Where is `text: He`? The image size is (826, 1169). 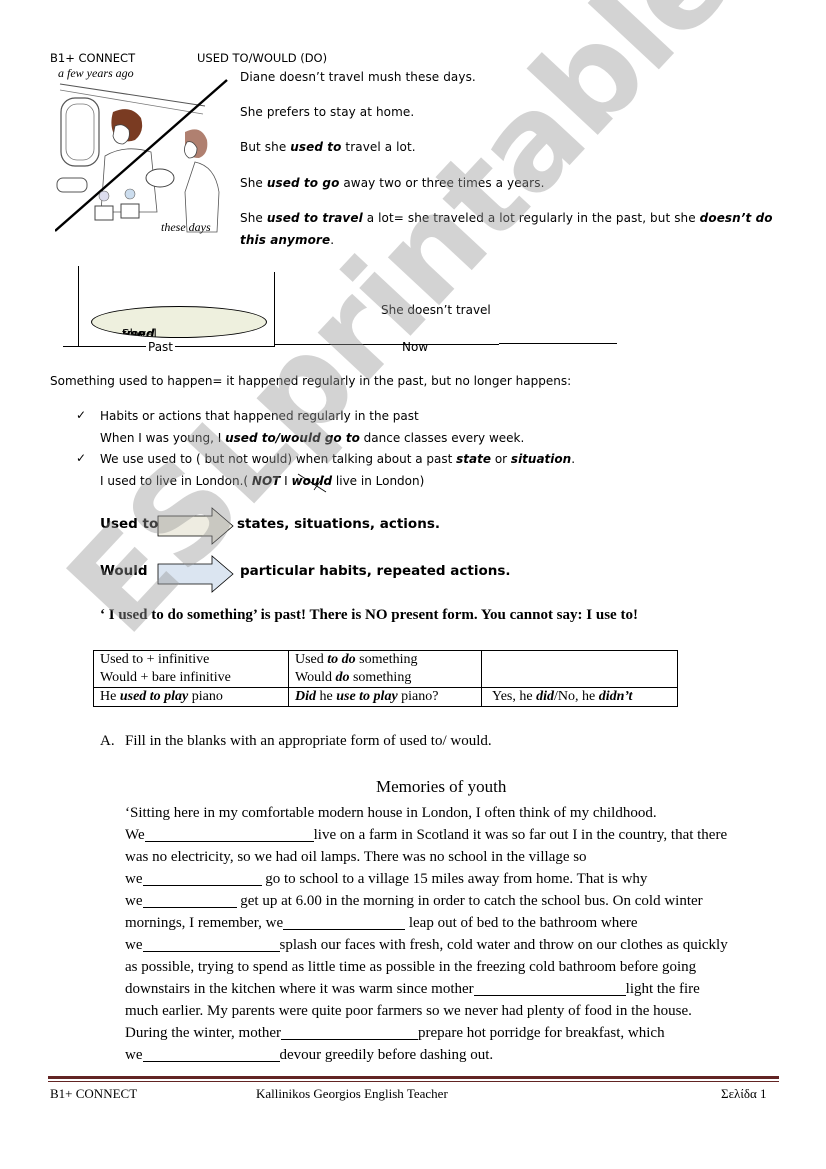 text: He is located at coordinates (110, 696).